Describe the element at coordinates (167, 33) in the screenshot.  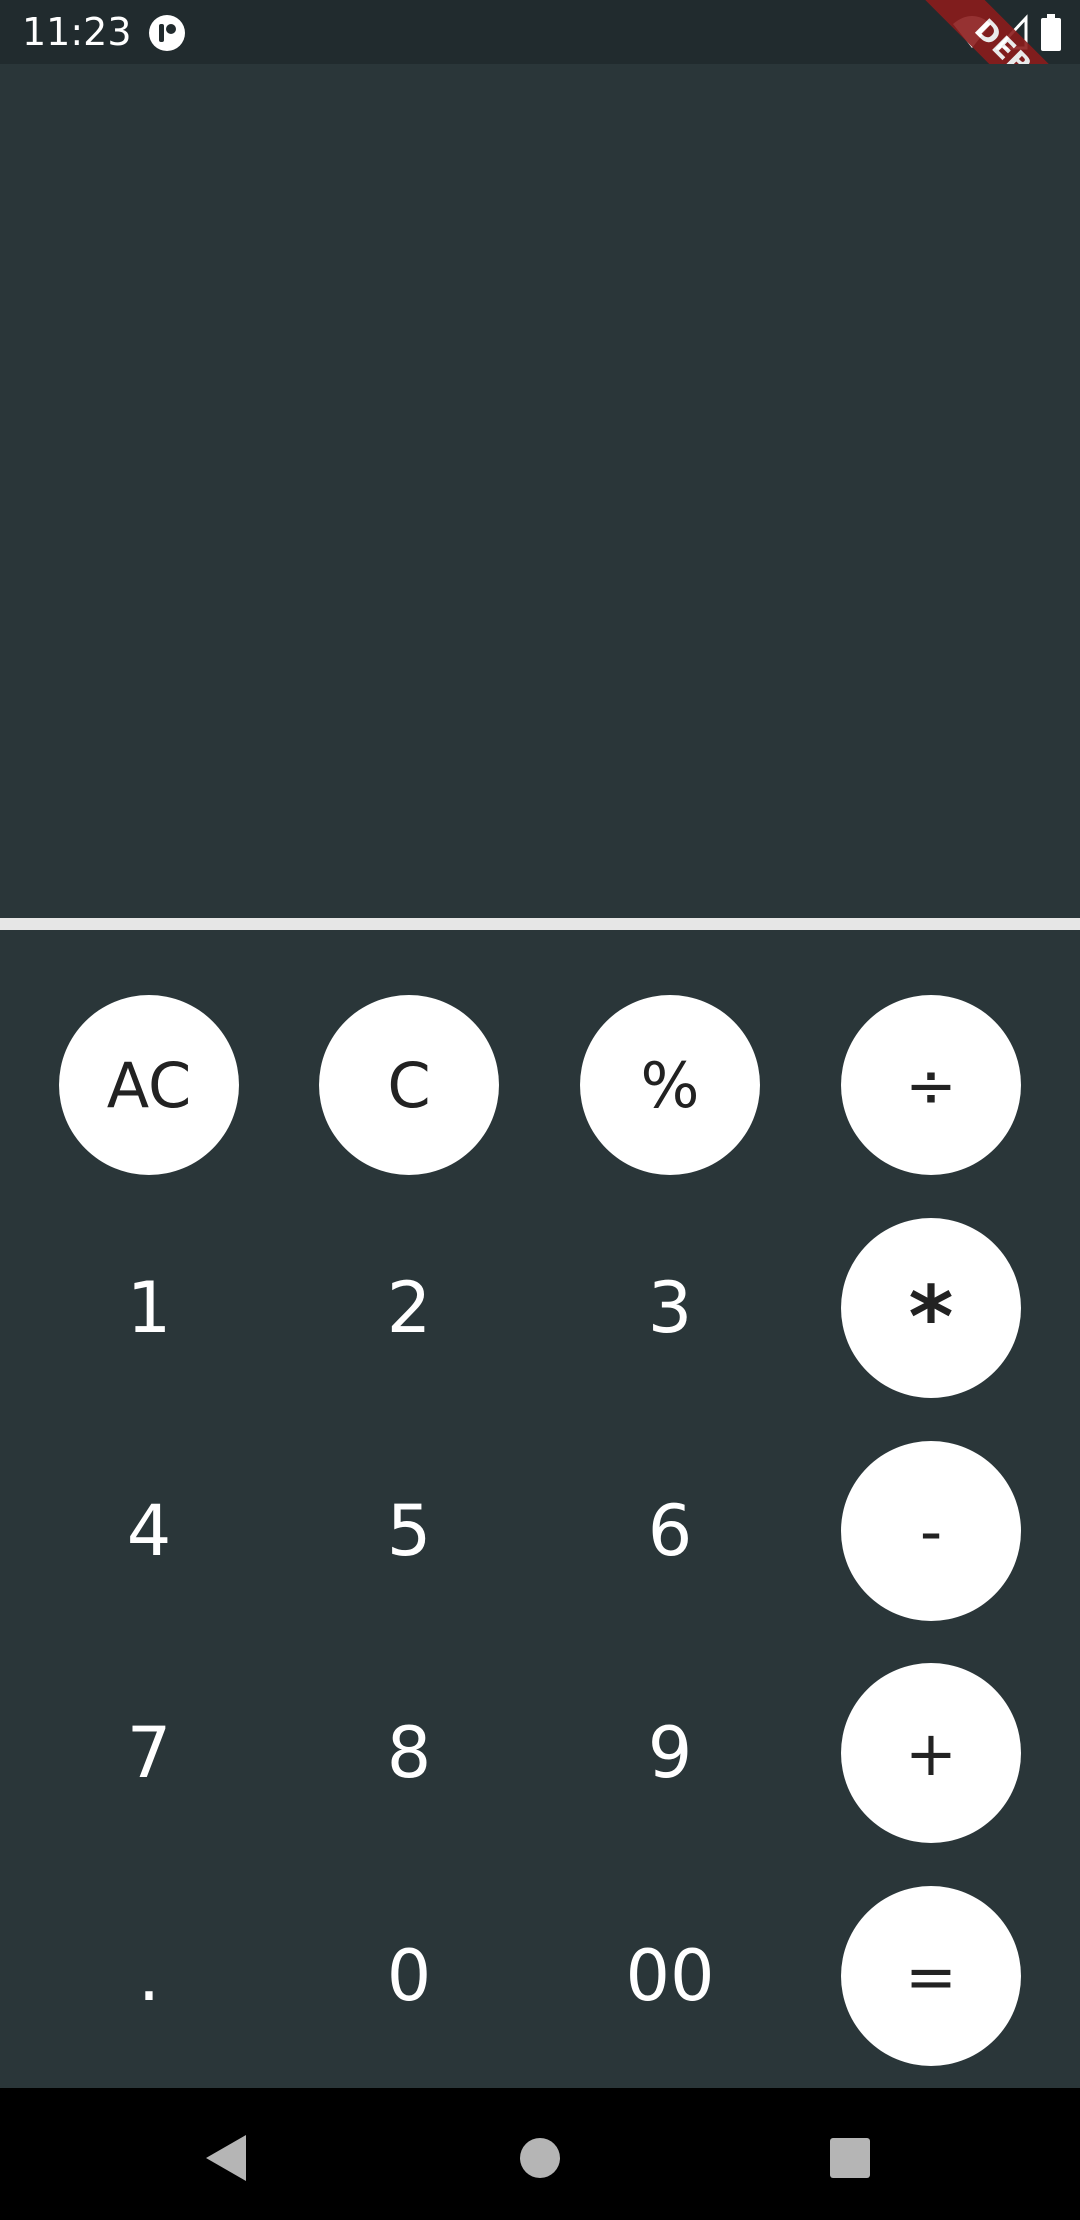
I see `app-notification-icon` at that location.